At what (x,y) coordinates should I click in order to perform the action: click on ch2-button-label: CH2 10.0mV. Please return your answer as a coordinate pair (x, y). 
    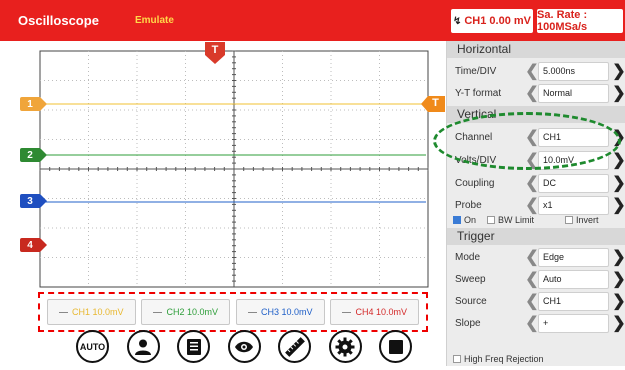
    Looking at the image, I should click on (192, 312).